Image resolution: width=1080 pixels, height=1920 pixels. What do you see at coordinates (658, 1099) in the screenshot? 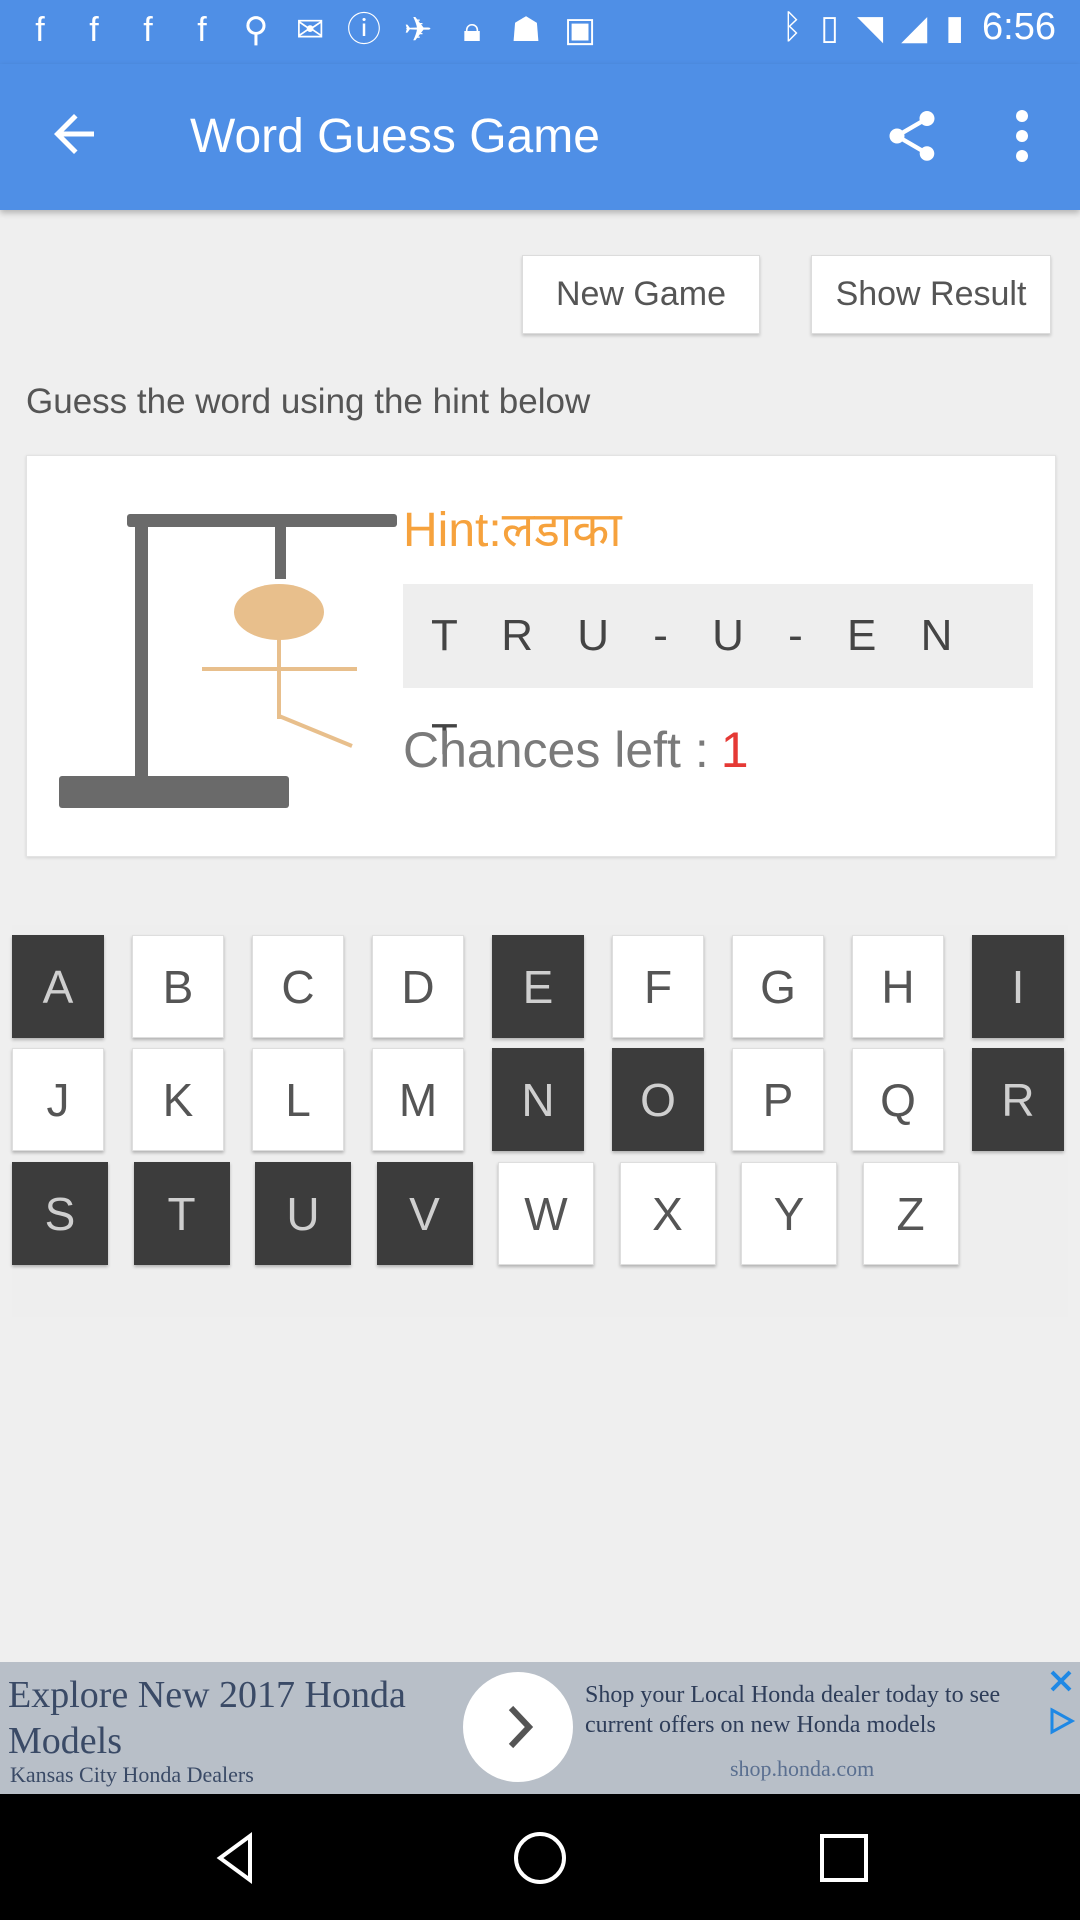
I see `key-o: O` at bounding box center [658, 1099].